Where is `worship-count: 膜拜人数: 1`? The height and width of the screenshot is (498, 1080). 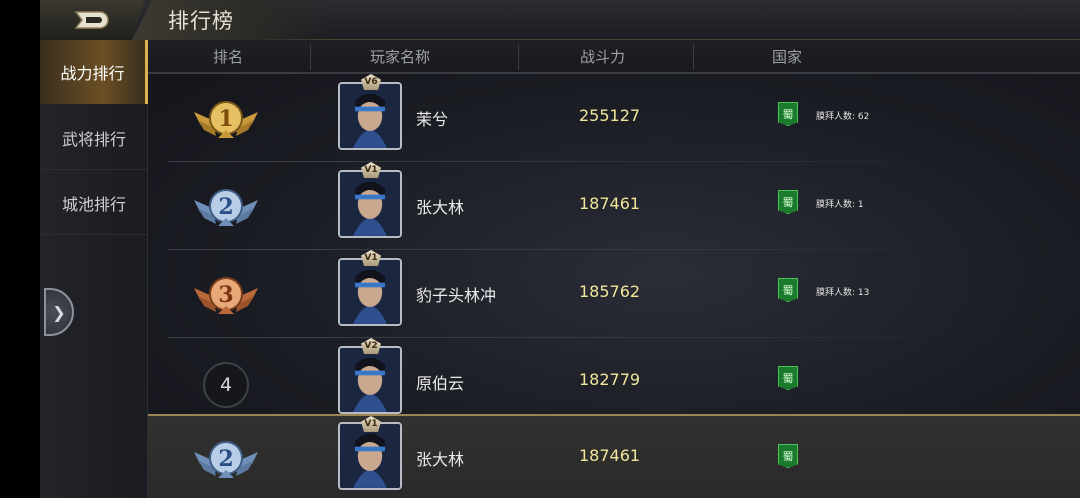
worship-count: 膜拜人数: 1 is located at coordinates (840, 205).